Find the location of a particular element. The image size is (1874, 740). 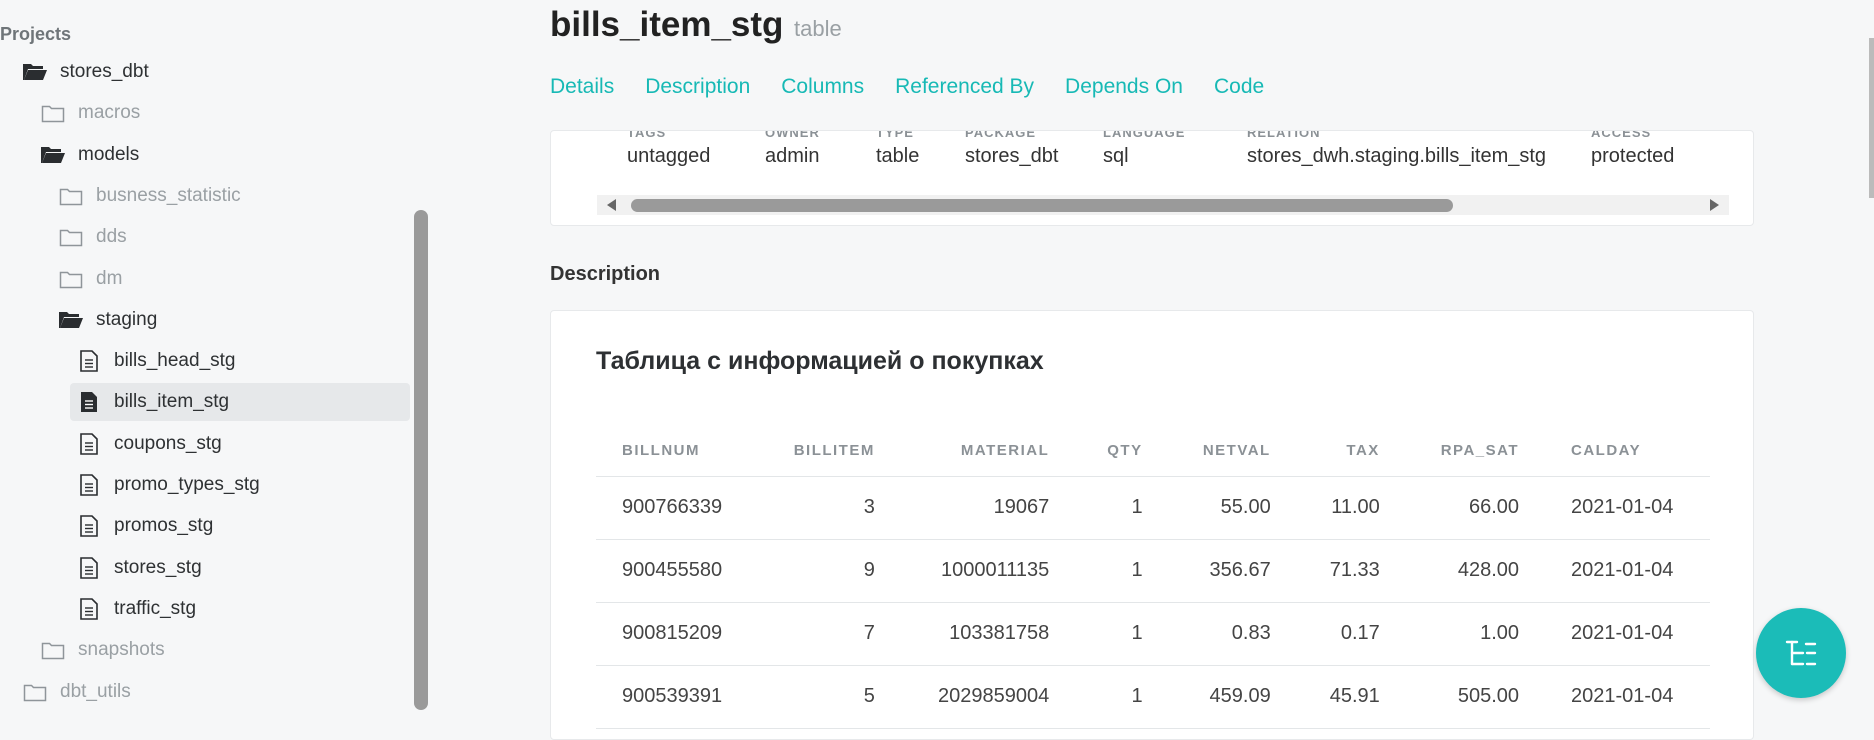

table-cell: 900539391 is located at coordinates (677, 697).